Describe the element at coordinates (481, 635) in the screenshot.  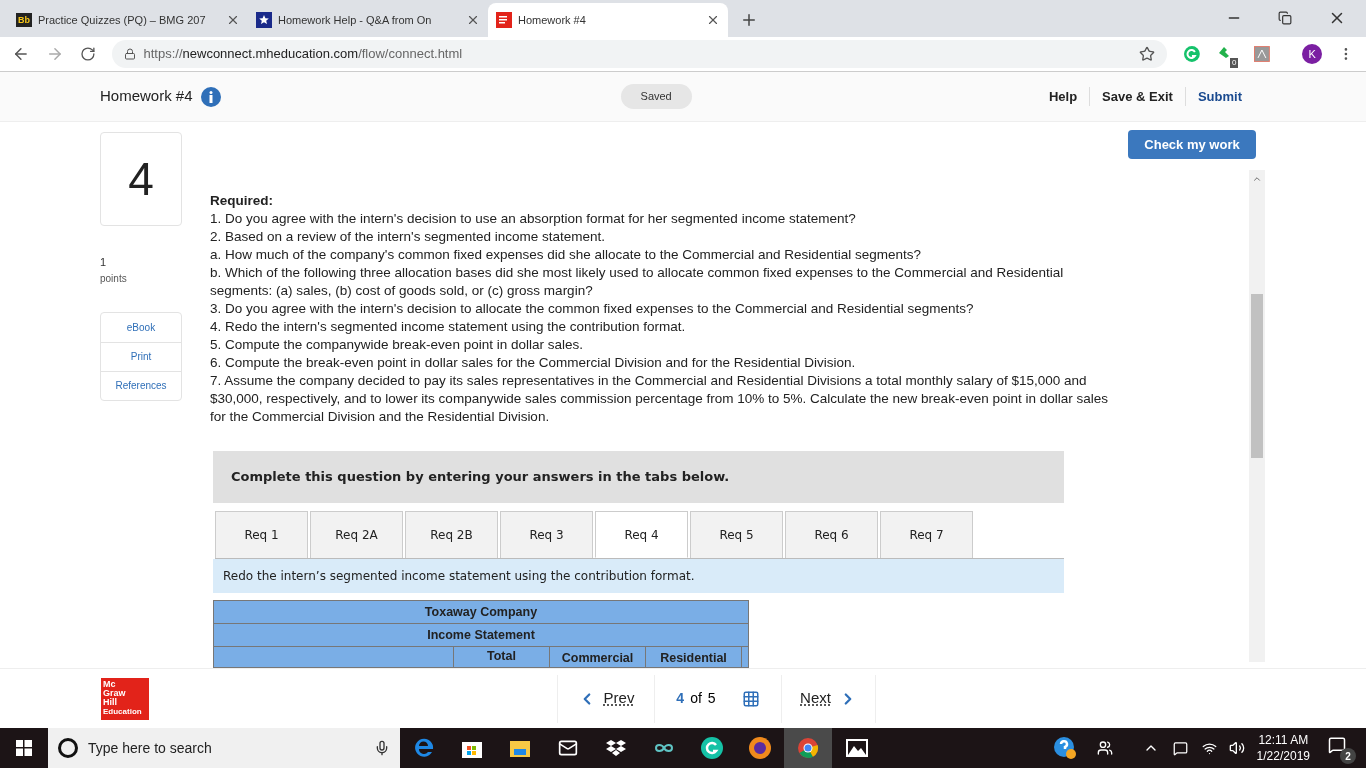
I see `table-title-cell: Income Statement` at that location.